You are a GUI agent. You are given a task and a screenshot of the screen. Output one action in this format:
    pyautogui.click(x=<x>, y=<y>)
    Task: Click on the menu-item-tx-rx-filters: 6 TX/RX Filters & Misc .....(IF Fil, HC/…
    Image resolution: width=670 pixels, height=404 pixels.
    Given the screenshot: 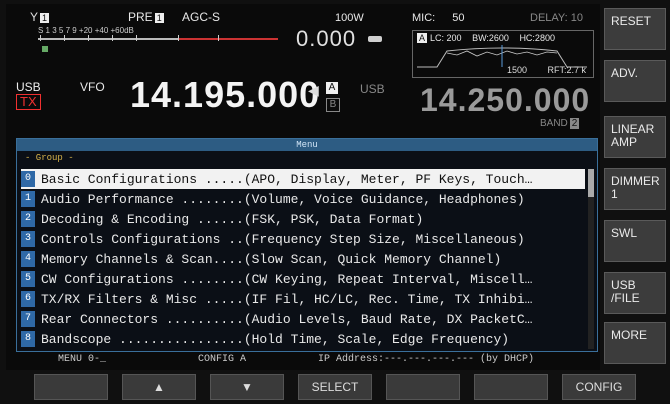 What is the action you would take?
    pyautogui.click(x=303, y=299)
    